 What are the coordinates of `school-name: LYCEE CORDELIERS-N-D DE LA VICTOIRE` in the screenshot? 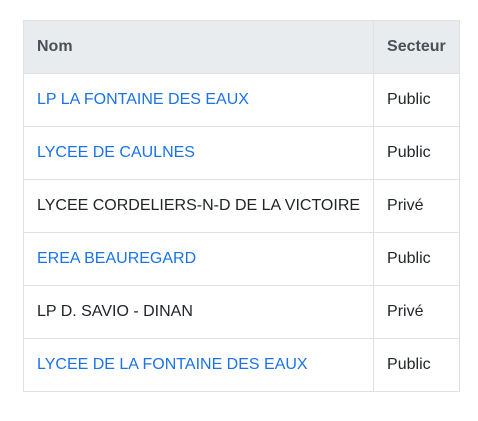 It's located at (199, 205).